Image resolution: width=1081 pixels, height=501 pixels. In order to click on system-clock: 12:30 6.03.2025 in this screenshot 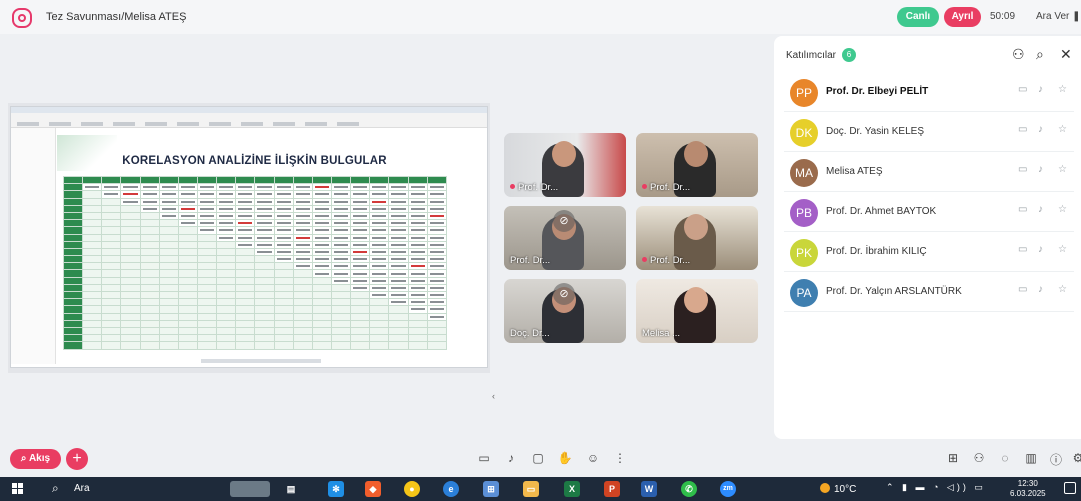, I will do `click(1028, 489)`.